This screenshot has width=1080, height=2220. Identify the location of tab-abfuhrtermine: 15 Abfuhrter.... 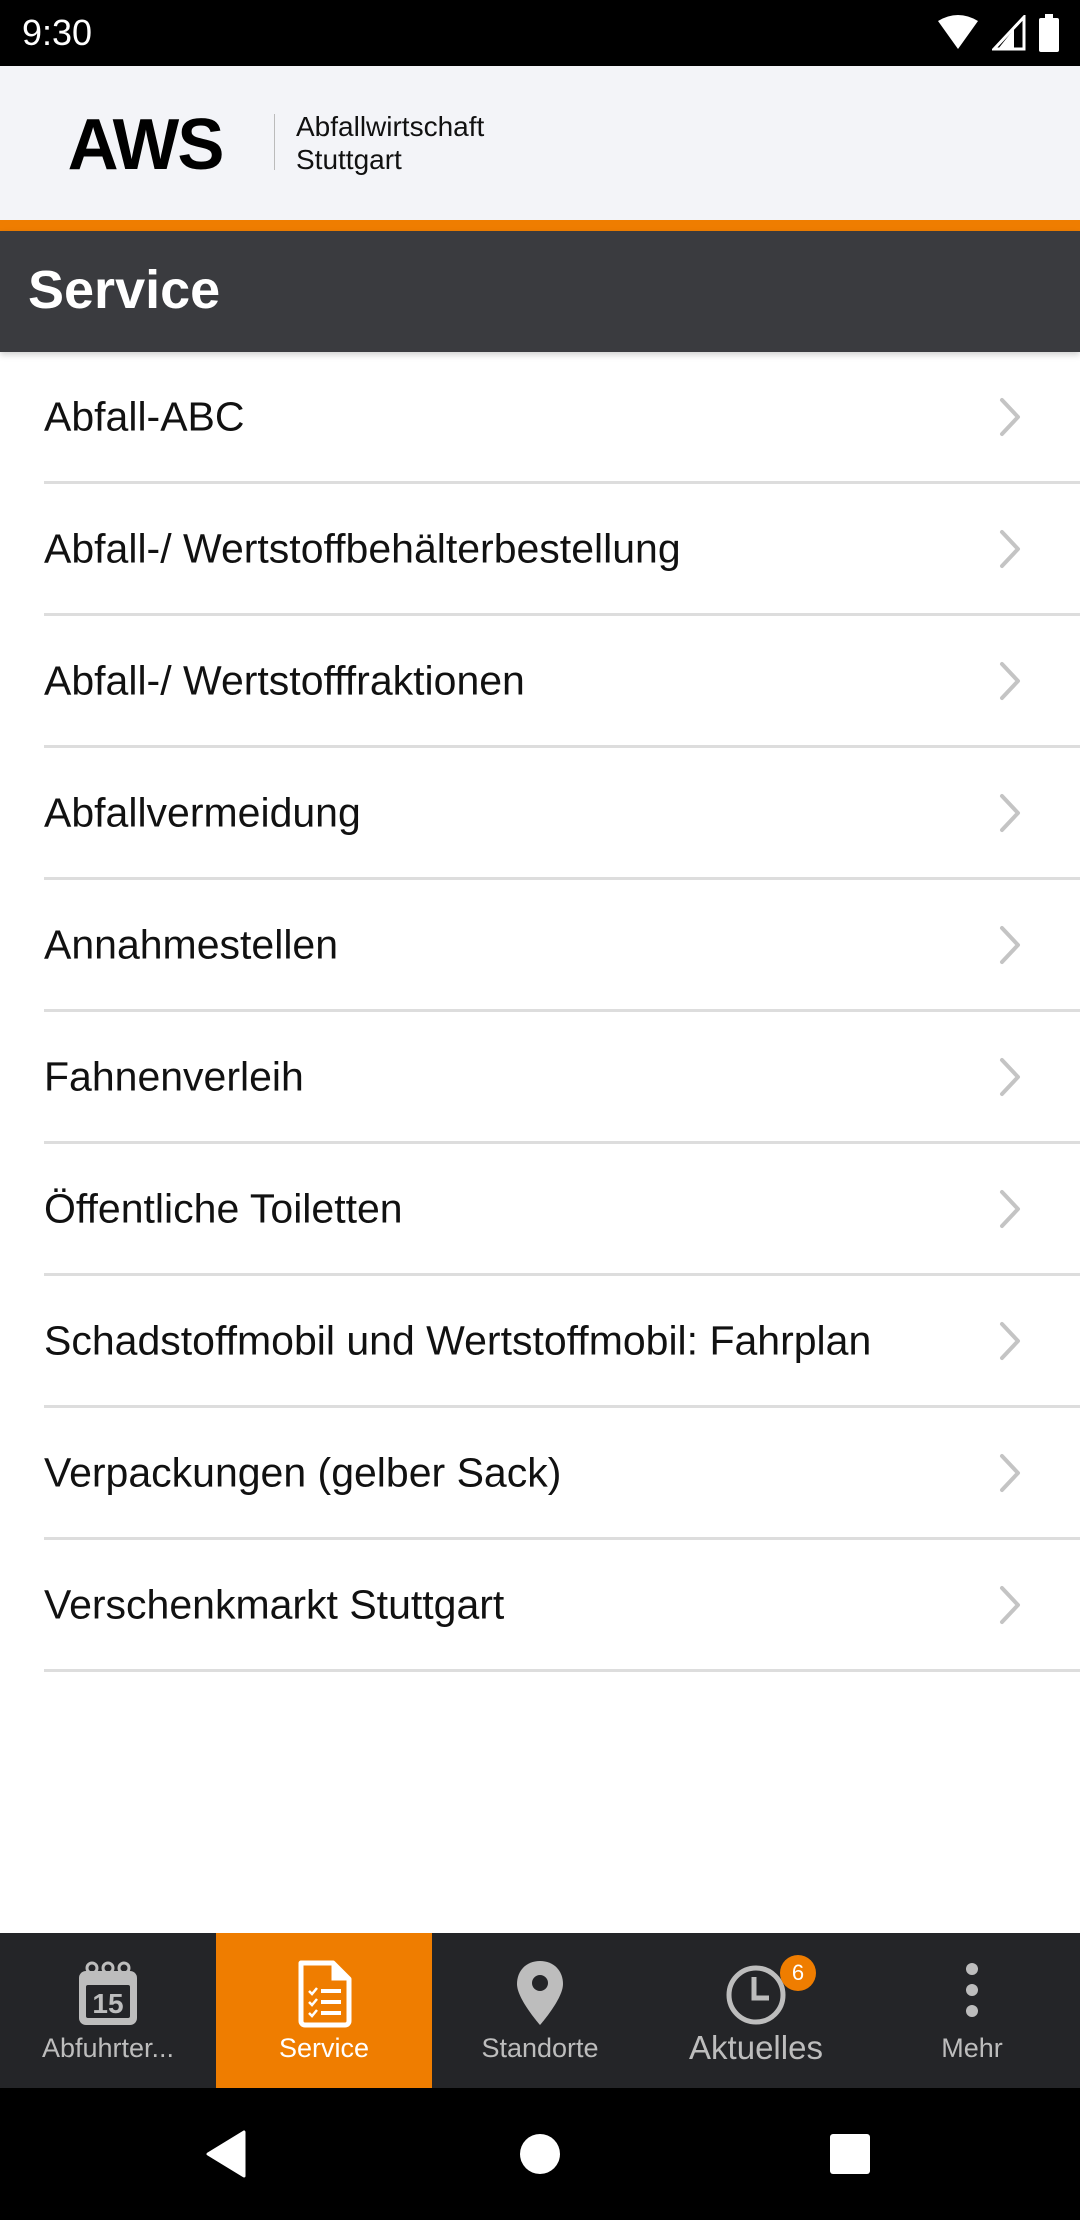
(108, 2010).